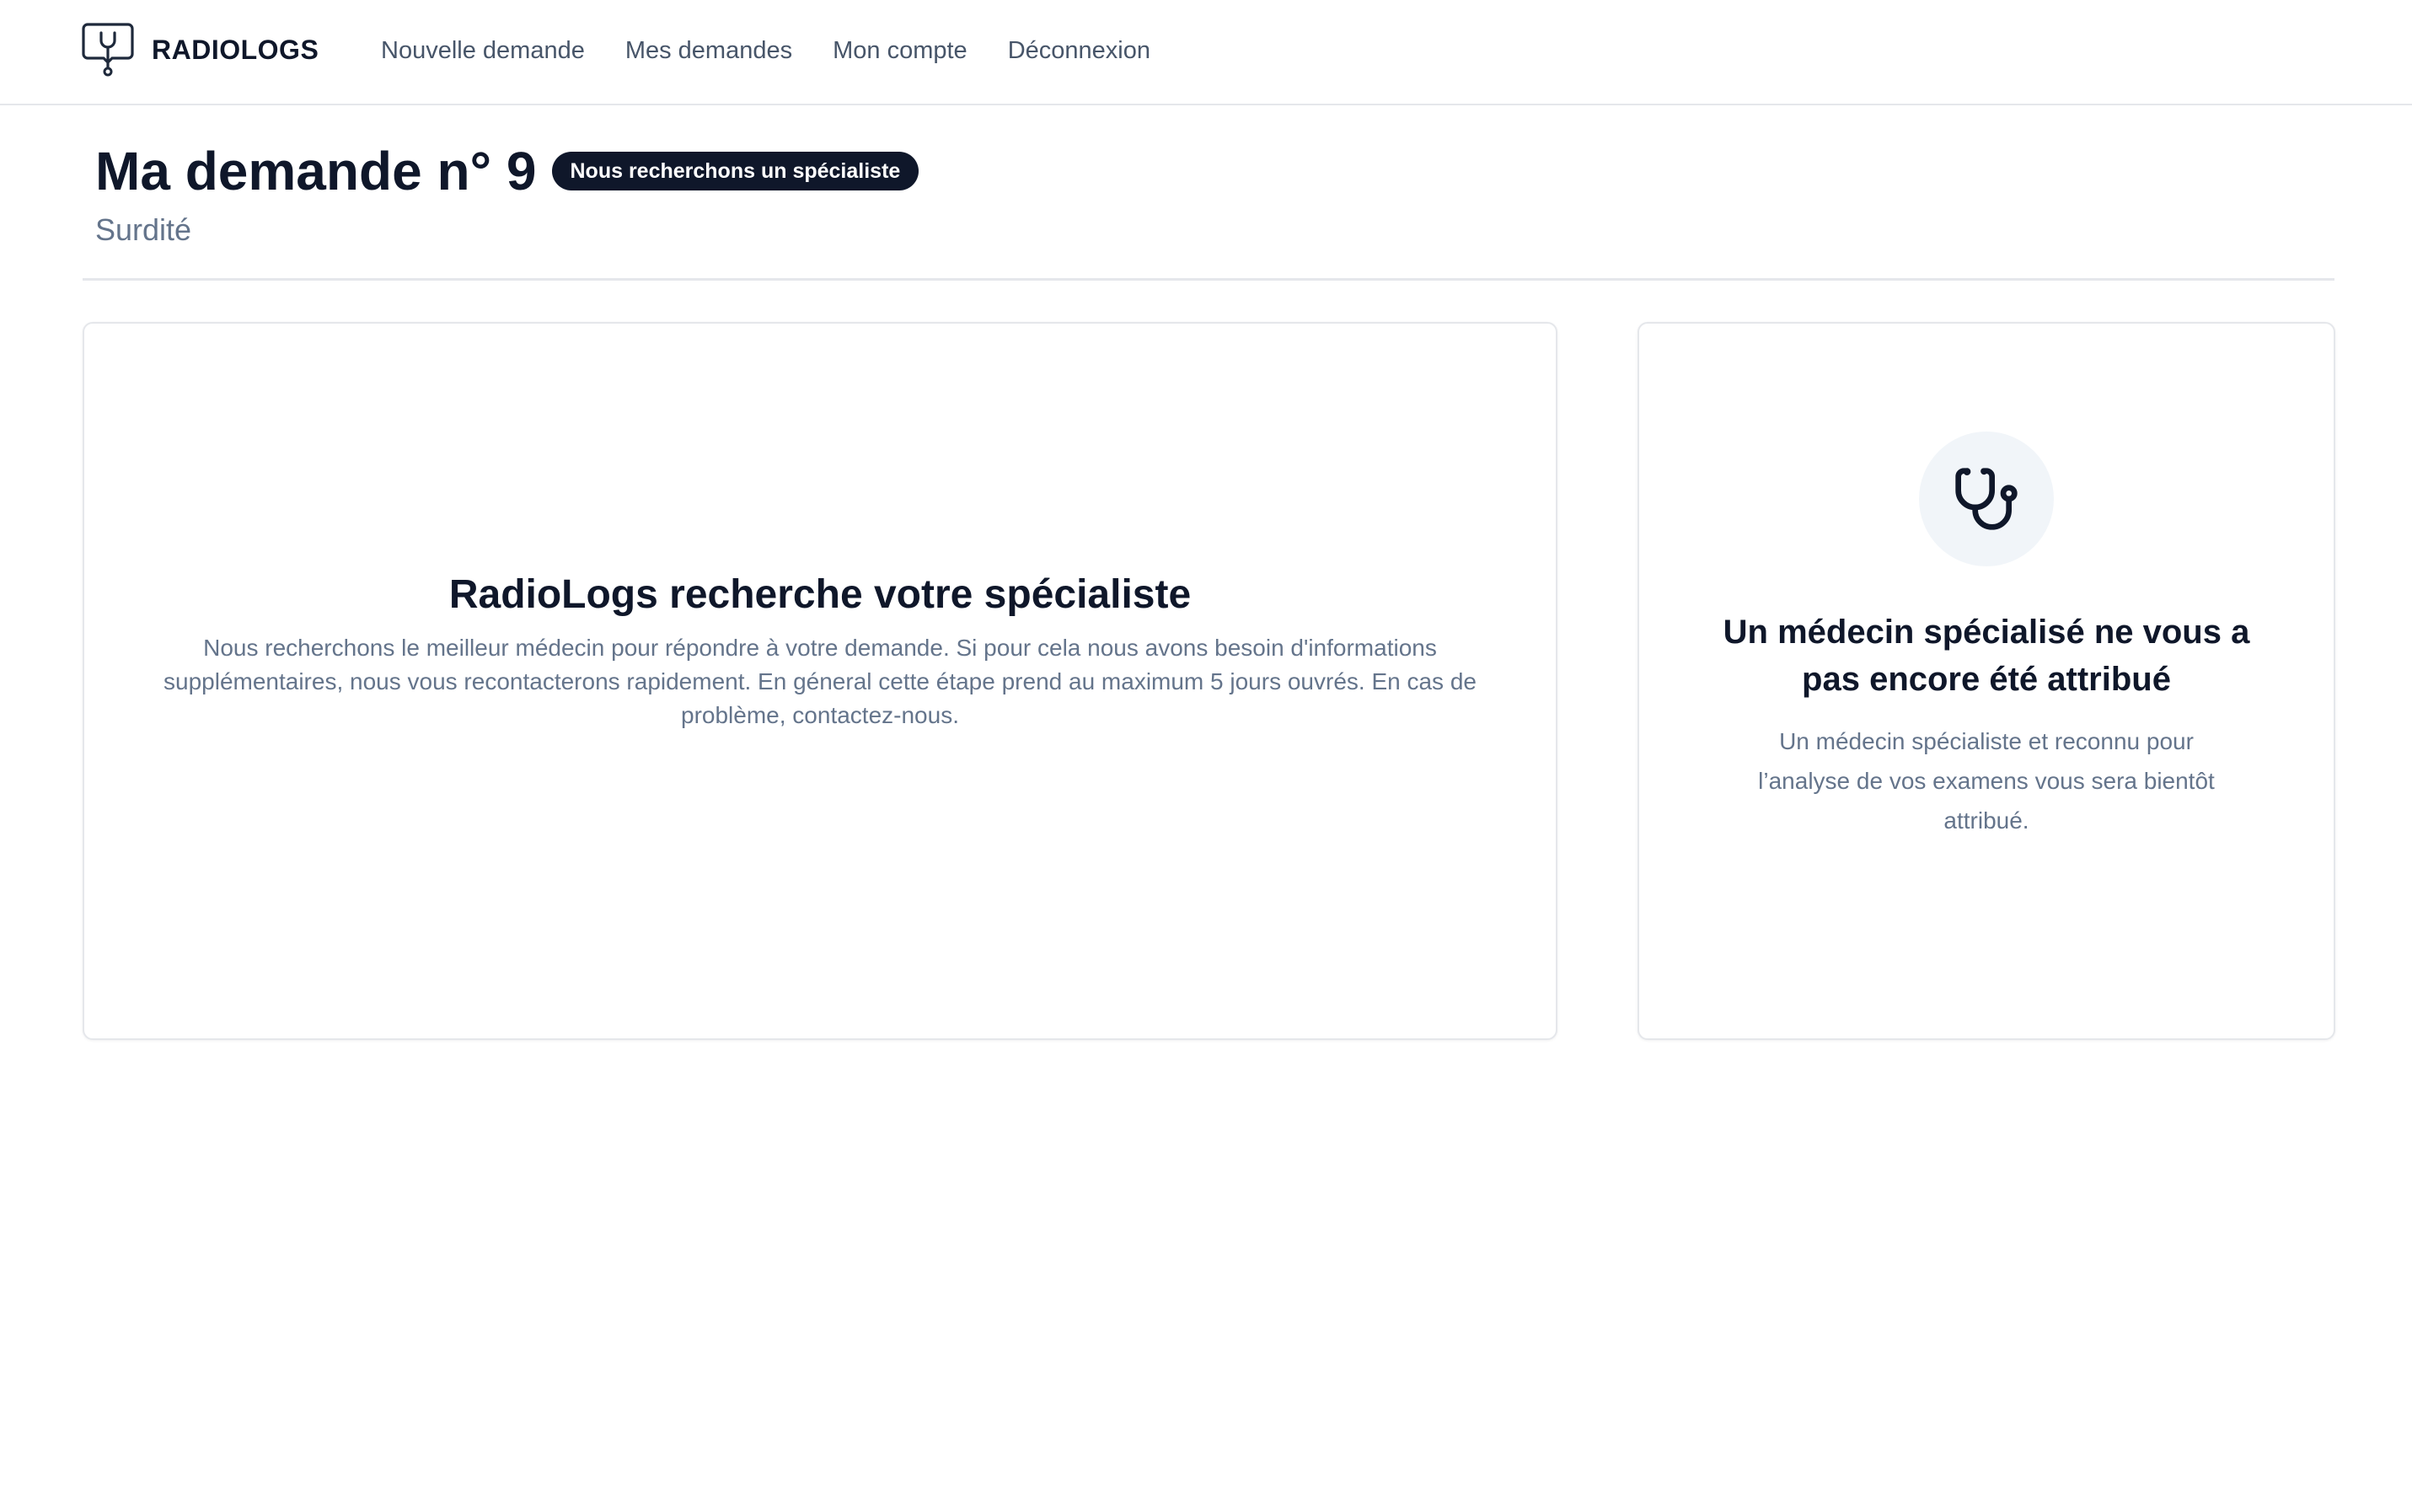 The width and height of the screenshot is (2412, 1512). I want to click on brand-name: RADIOLOGS, so click(235, 49).